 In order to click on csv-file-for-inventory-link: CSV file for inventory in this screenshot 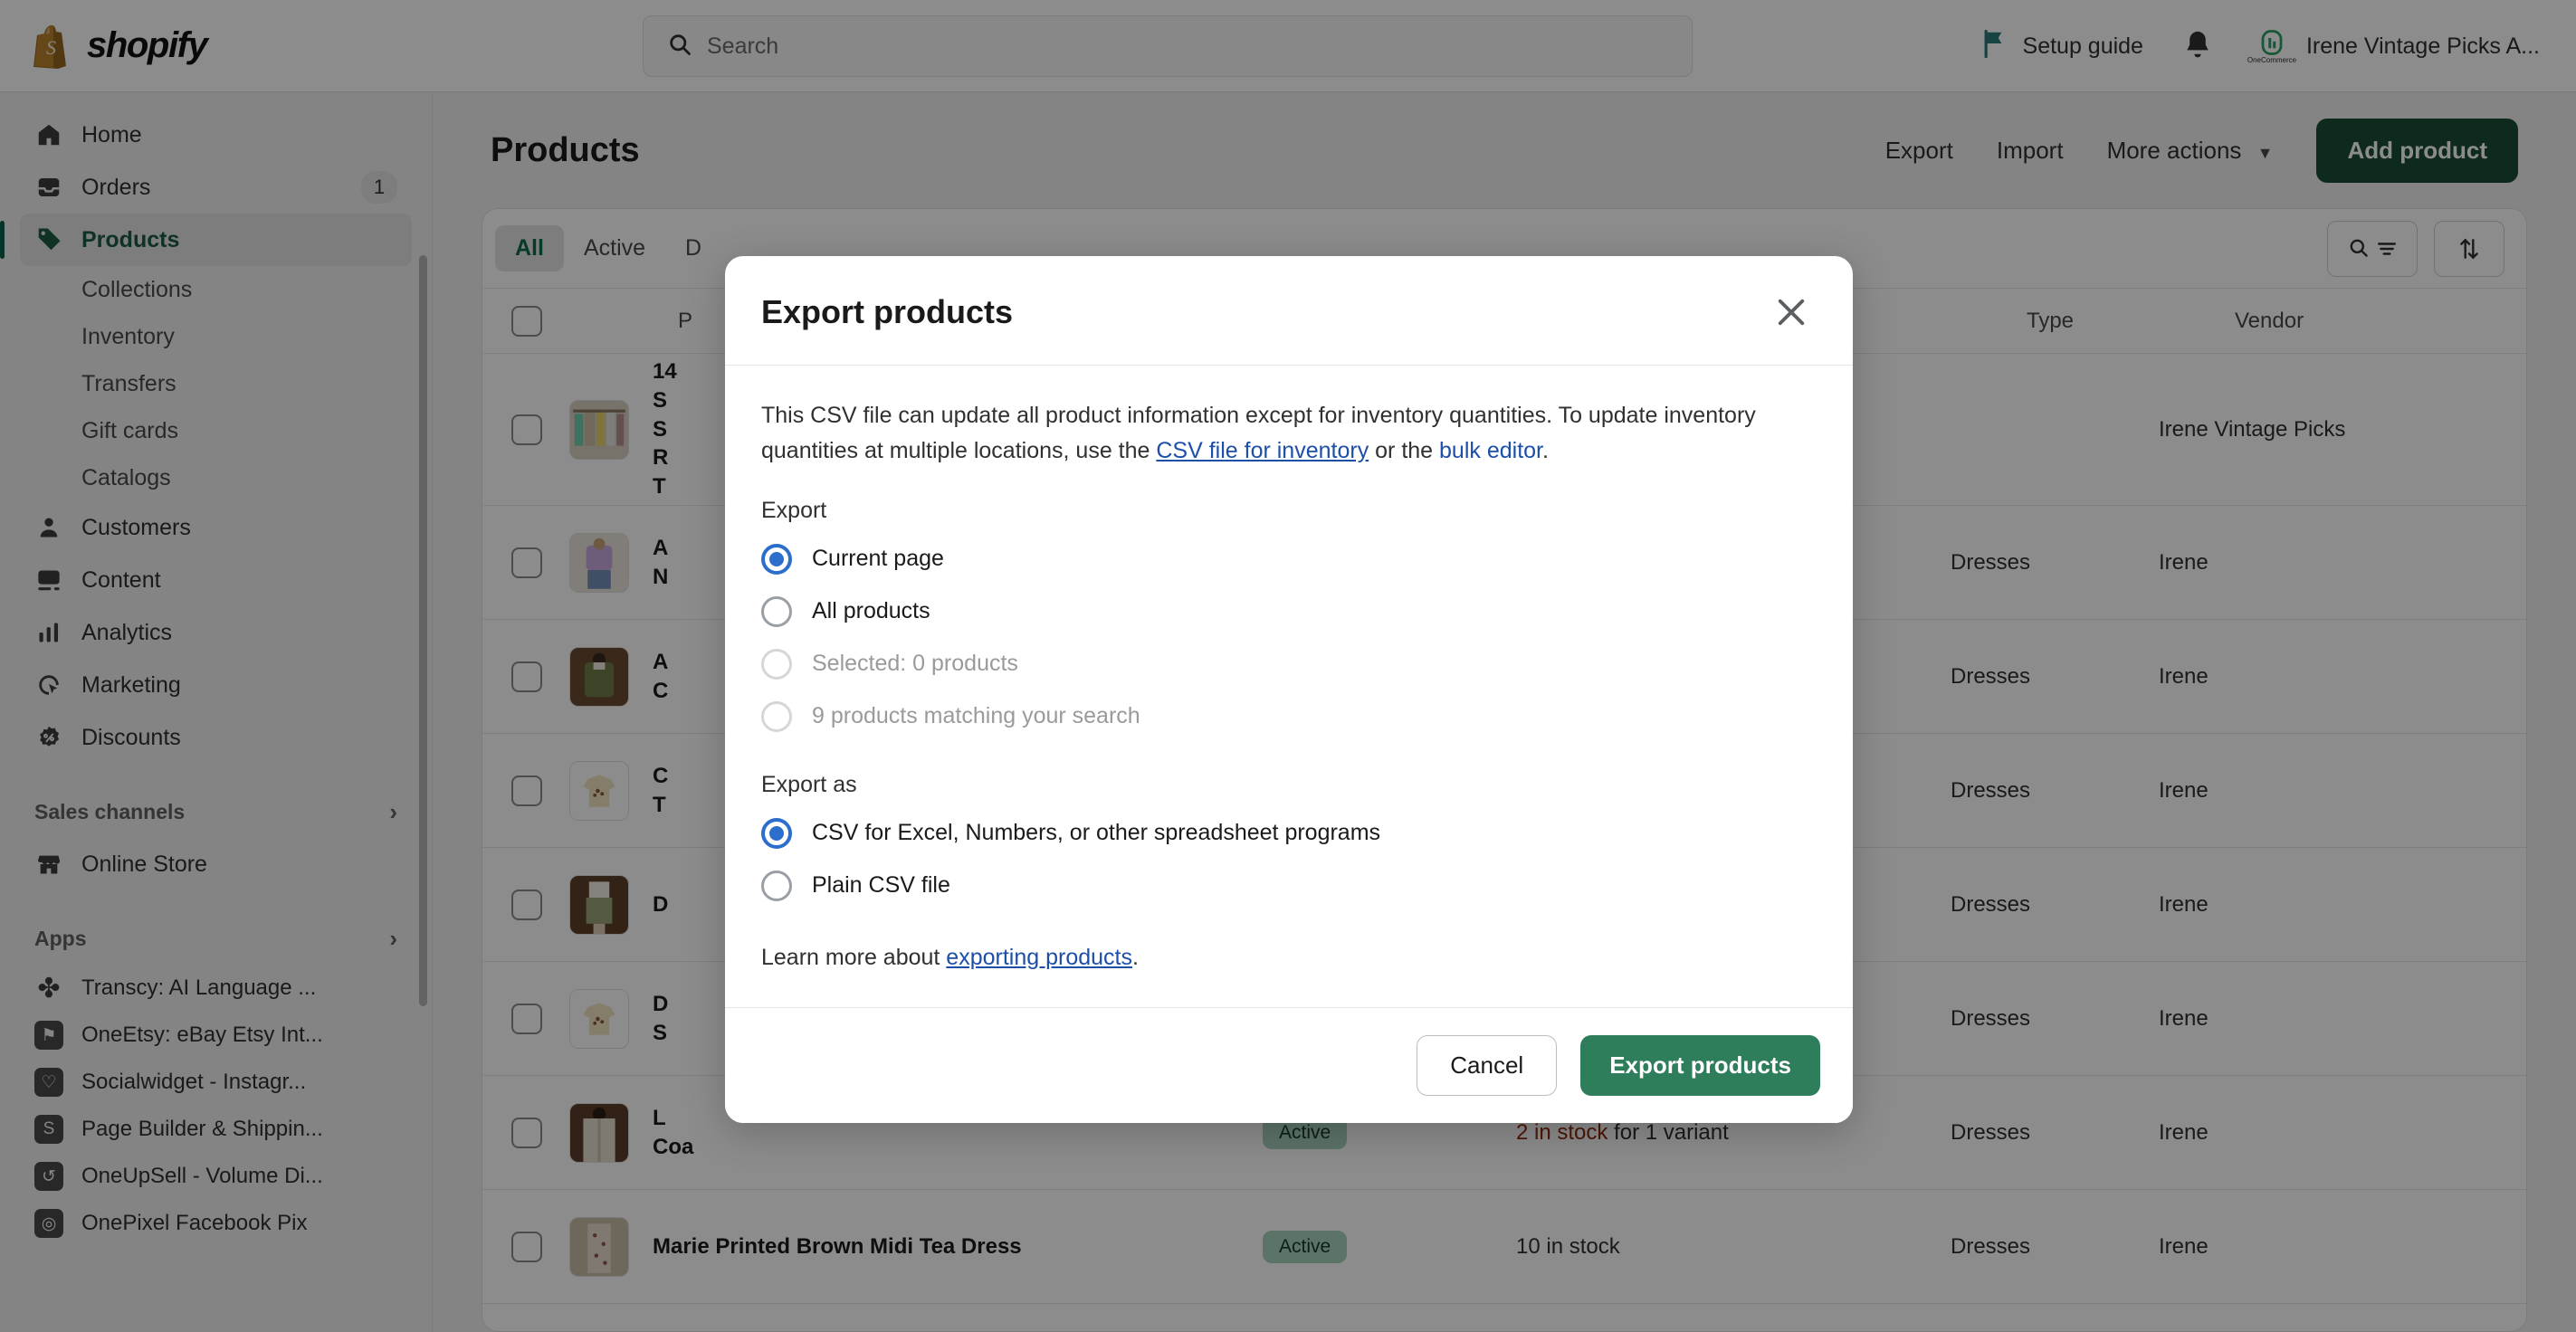, I will do `click(1262, 450)`.